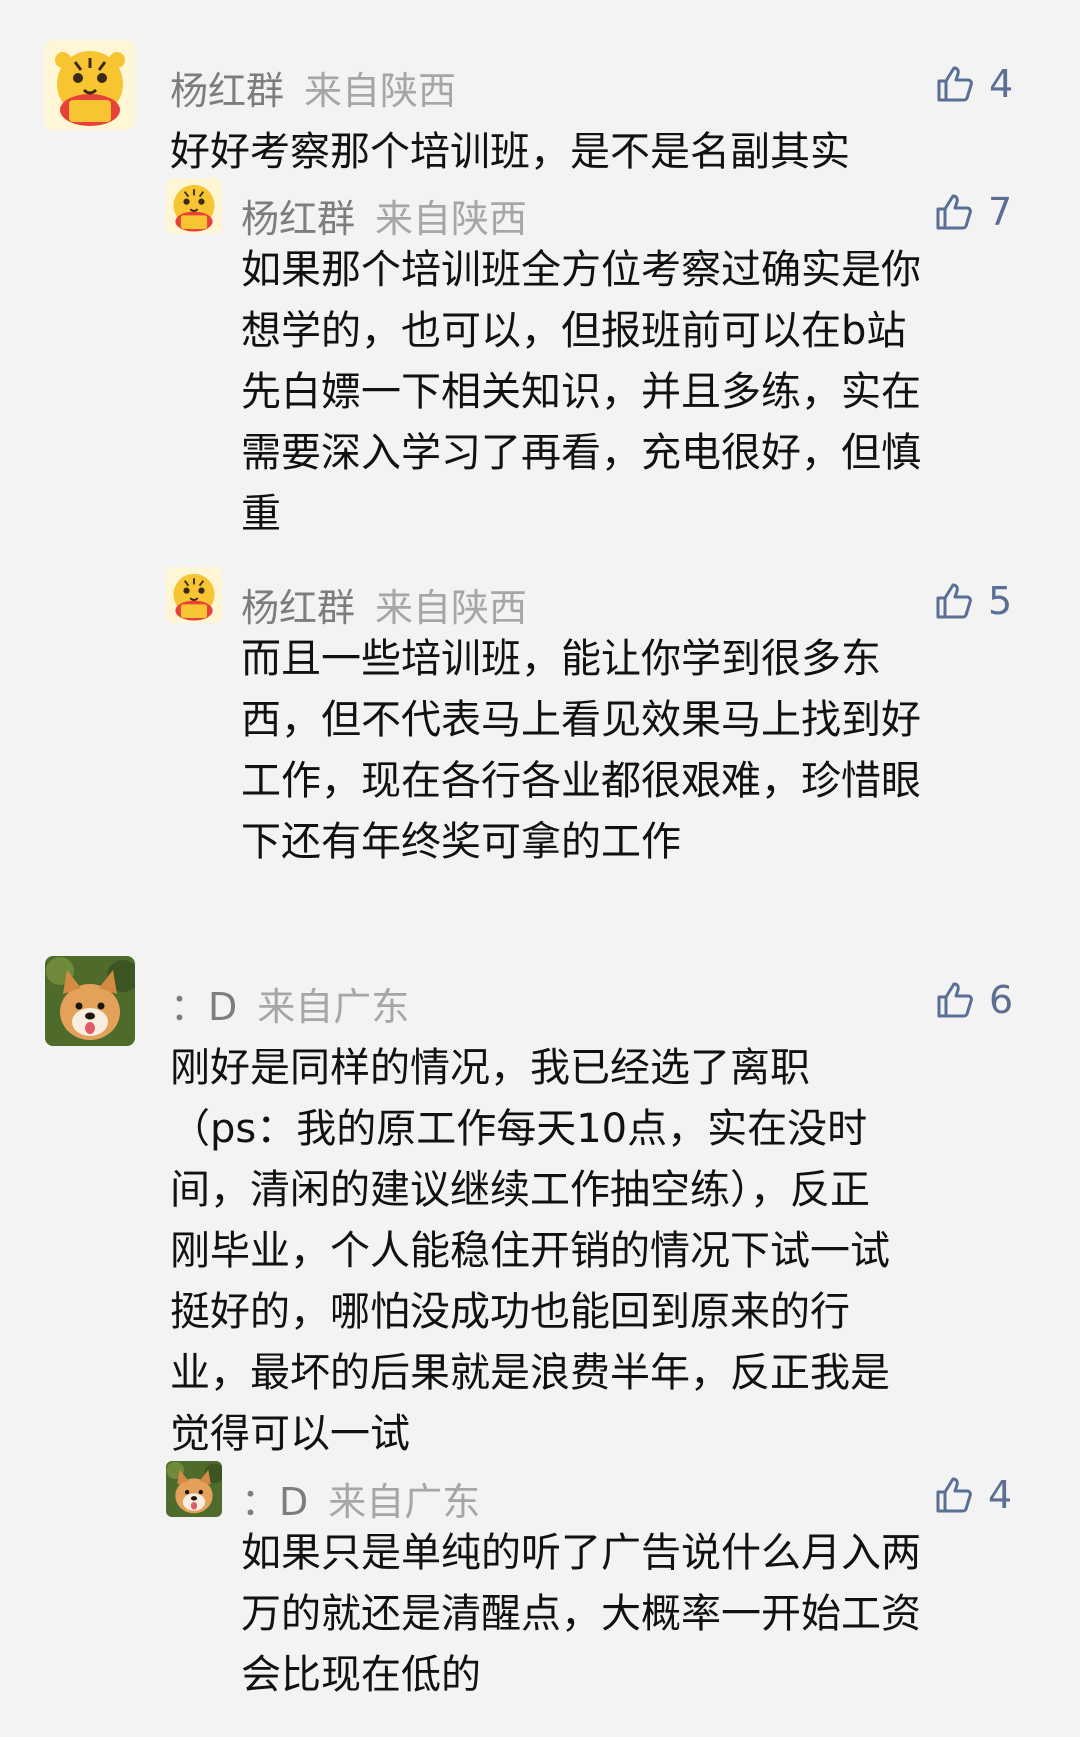 This screenshot has width=1080, height=1737. What do you see at coordinates (973, 212) in the screenshot?
I see `like-button: 7` at bounding box center [973, 212].